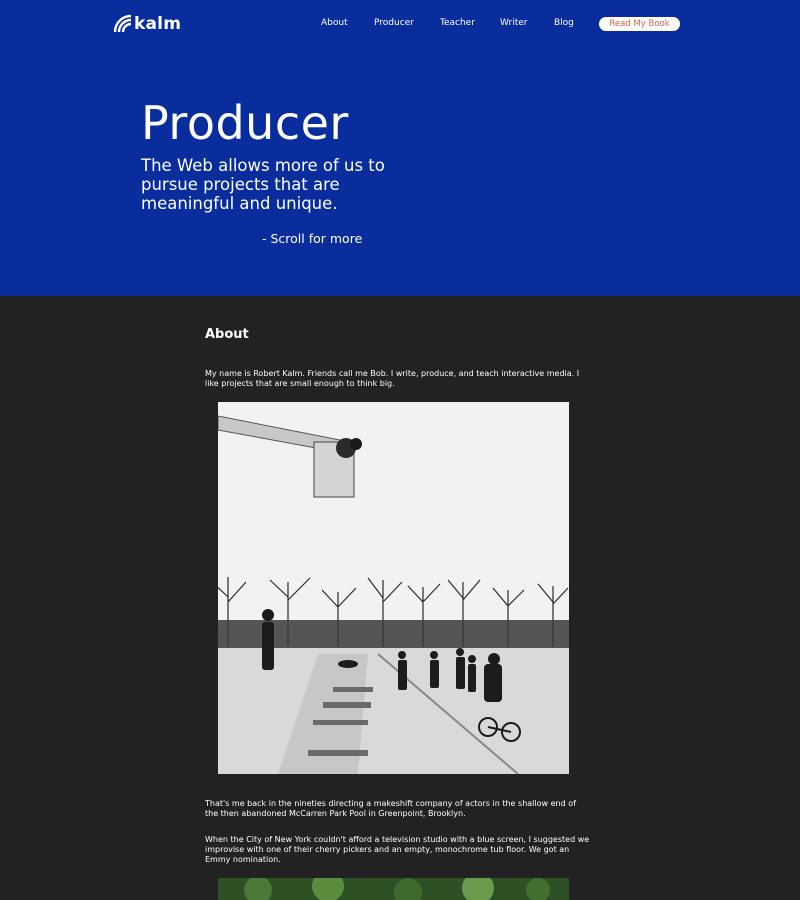 Image resolution: width=800 pixels, height=900 pixels. Describe the element at coordinates (639, 24) in the screenshot. I see `read-my-book-button: Read My Book` at that location.